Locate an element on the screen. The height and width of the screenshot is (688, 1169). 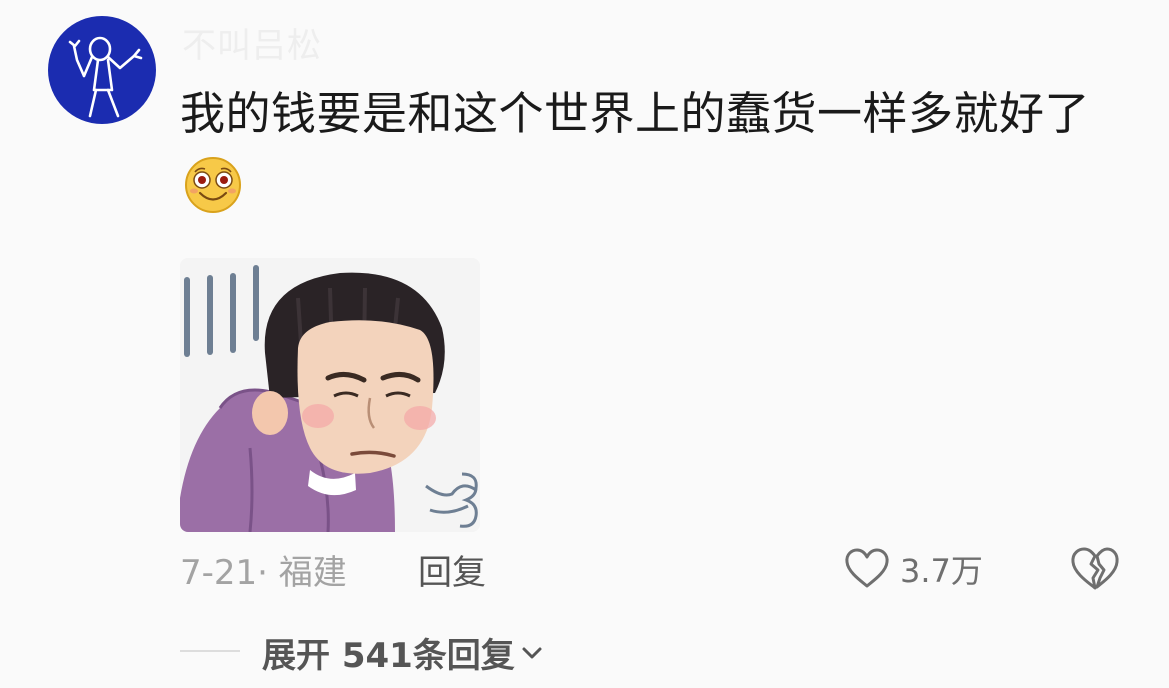
like-count: 3.7万 is located at coordinates (941, 571).